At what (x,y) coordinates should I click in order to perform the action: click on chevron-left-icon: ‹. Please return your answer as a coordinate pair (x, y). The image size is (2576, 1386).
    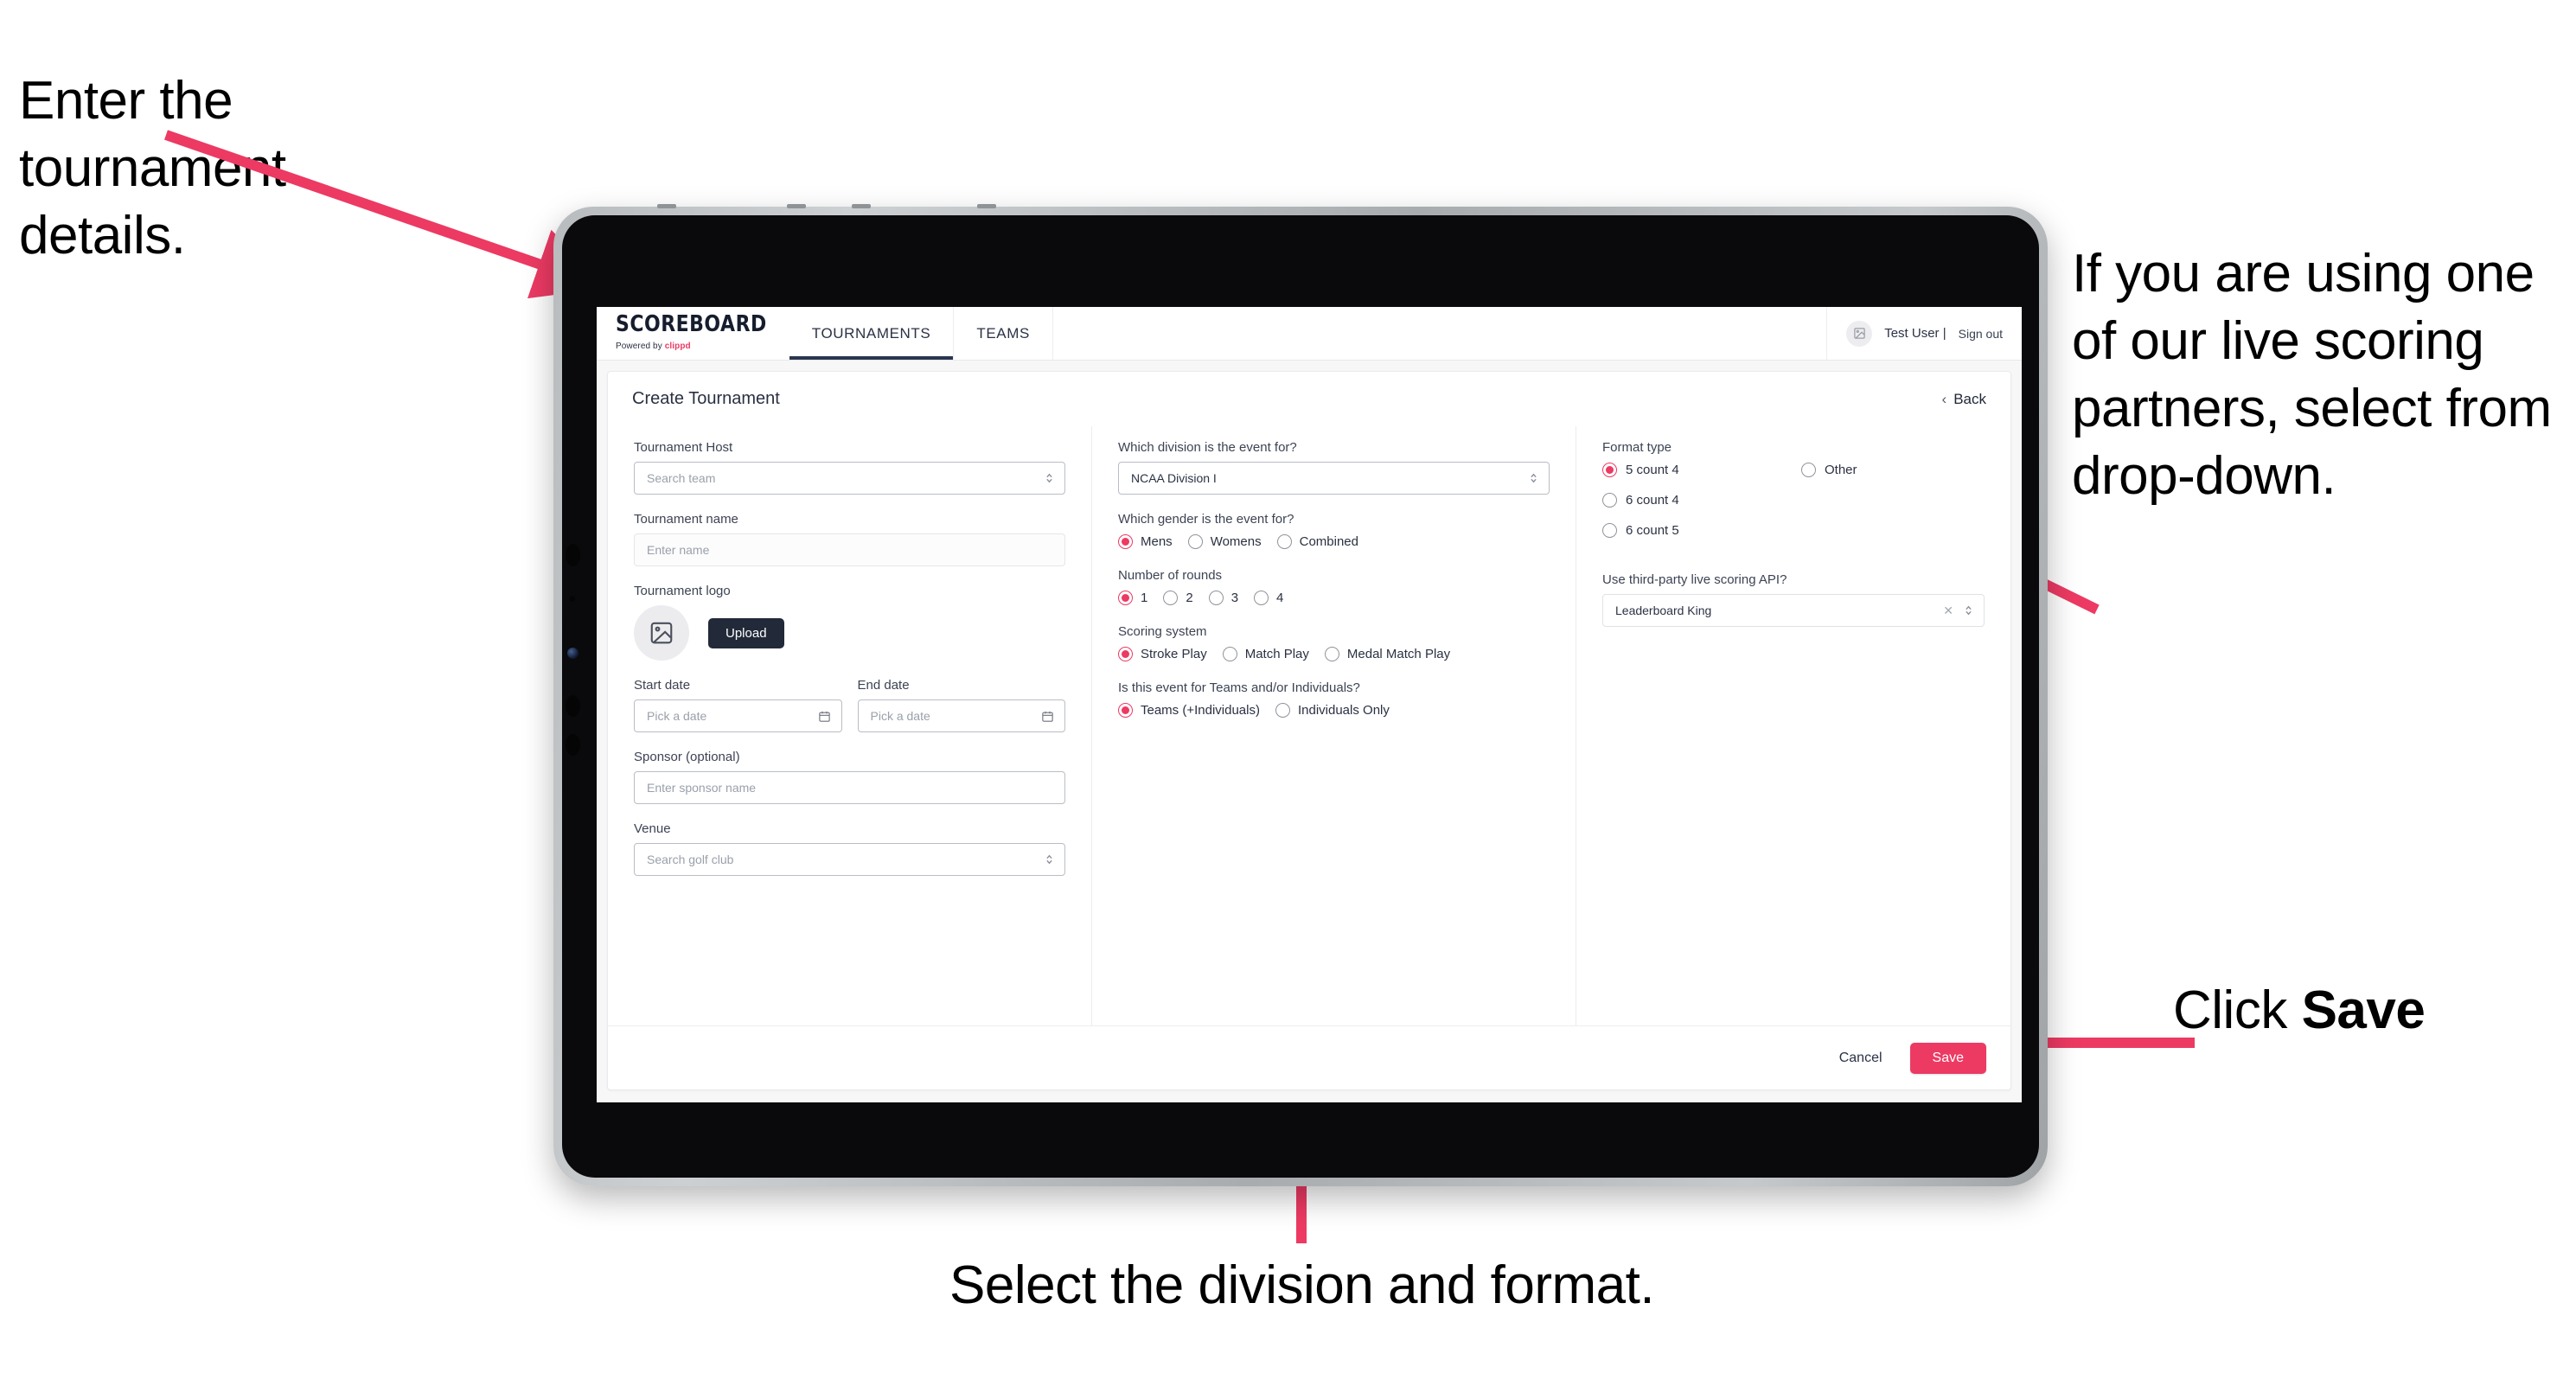
    Looking at the image, I should click on (1944, 398).